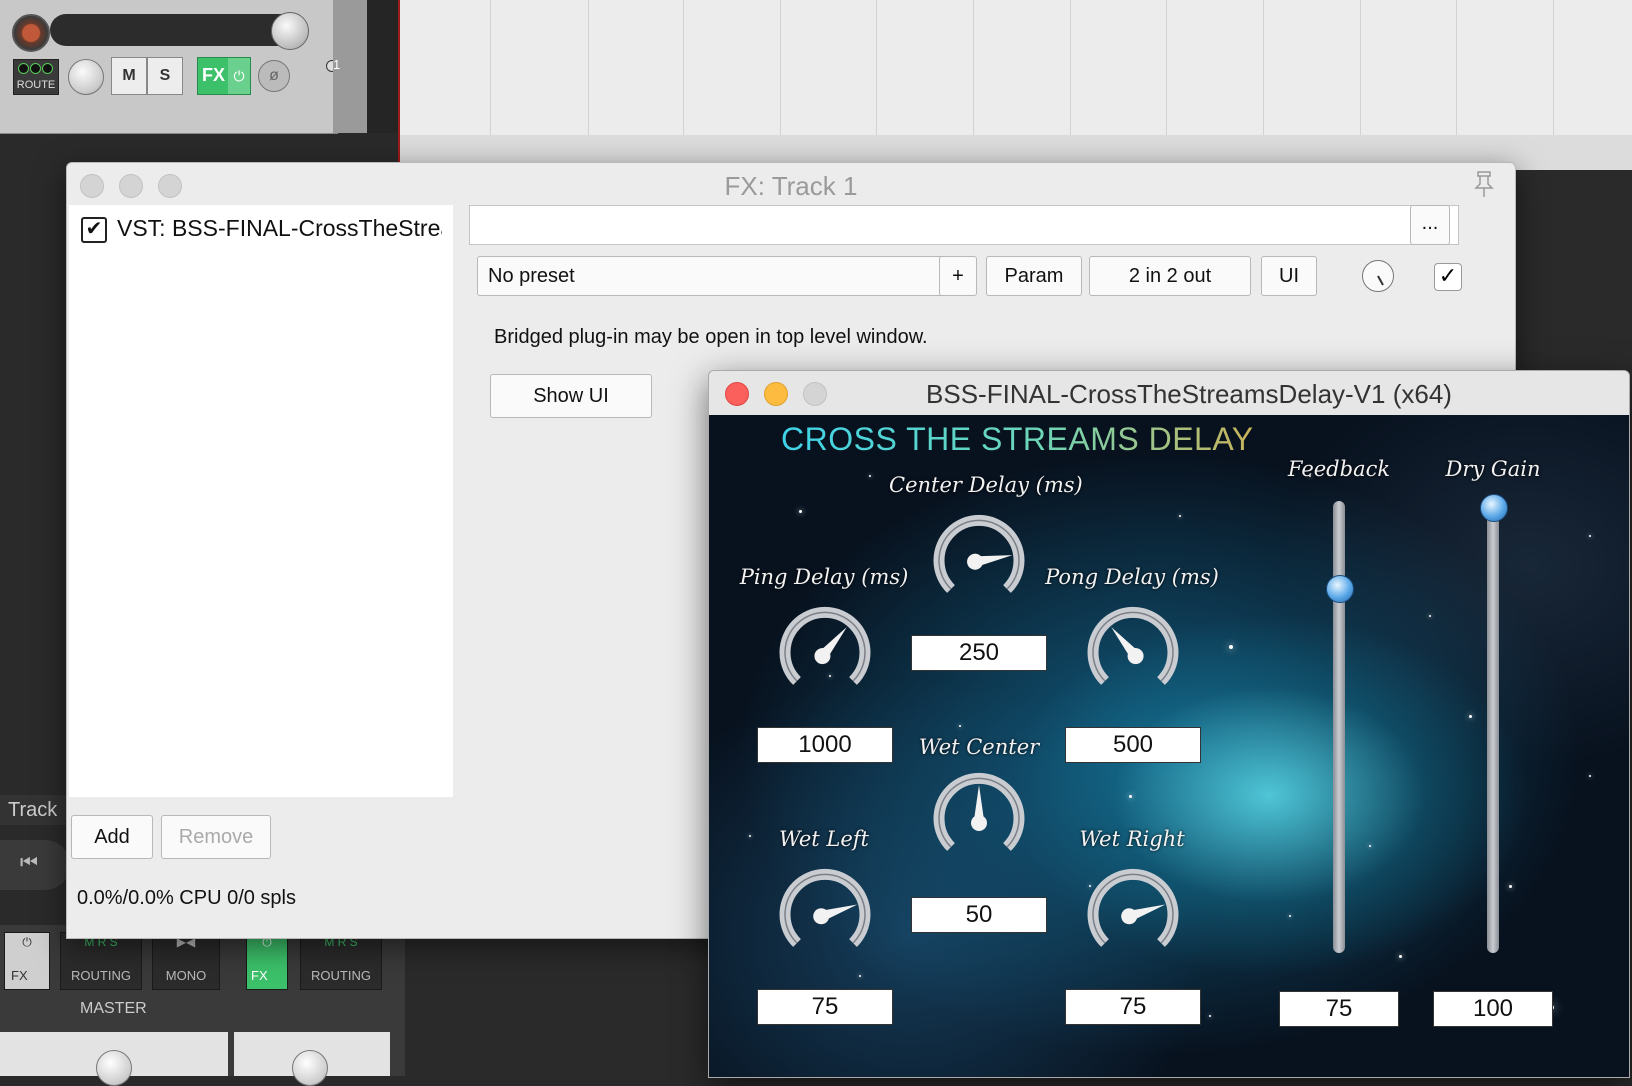 This screenshot has height=1086, width=1632. I want to click on mute-button: M, so click(129, 76).